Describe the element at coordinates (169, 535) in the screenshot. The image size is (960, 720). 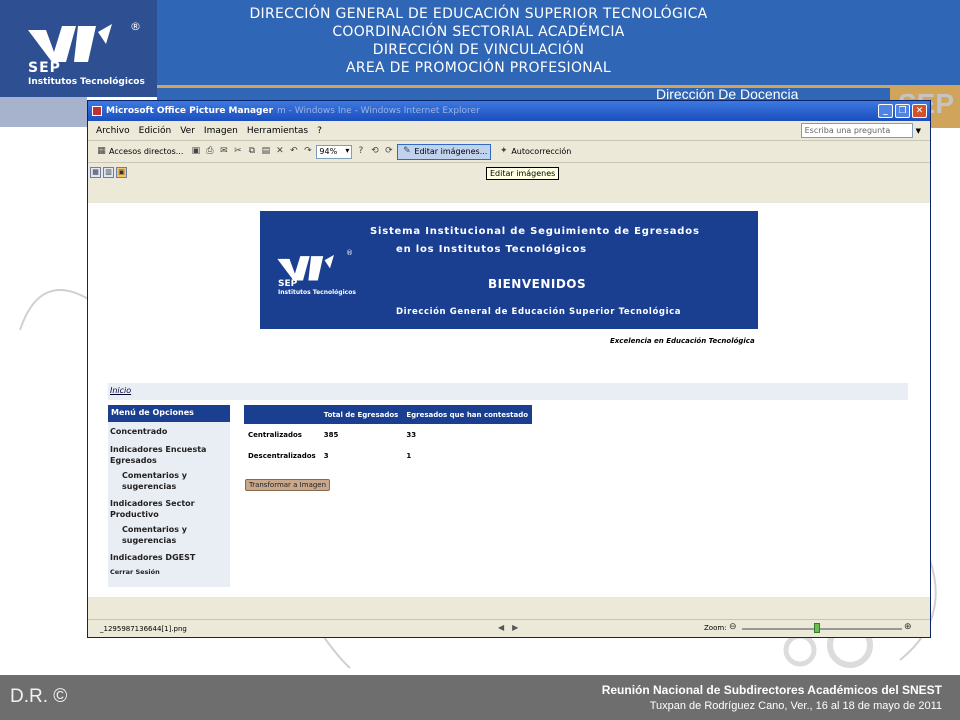
I see `menu-item-comentarios-2: Comentarios y sugerencias` at that location.